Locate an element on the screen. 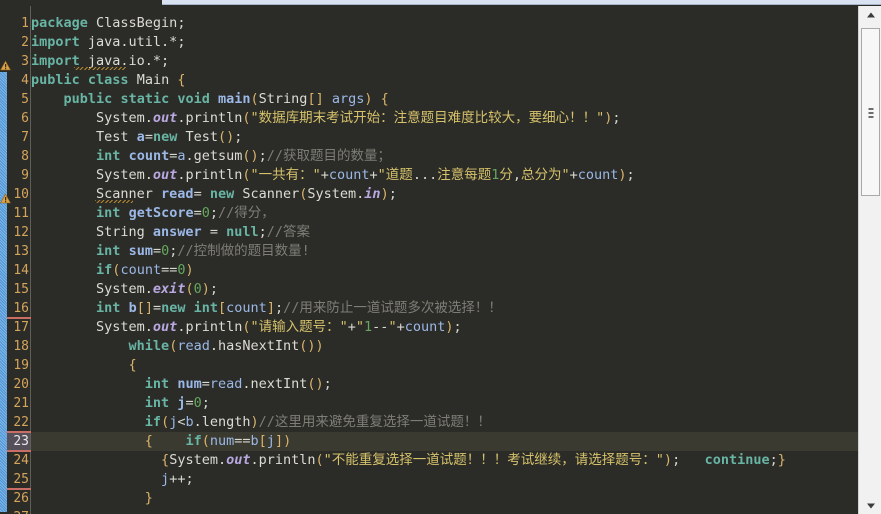  vertical-scrollbar is located at coordinates (869, 260).